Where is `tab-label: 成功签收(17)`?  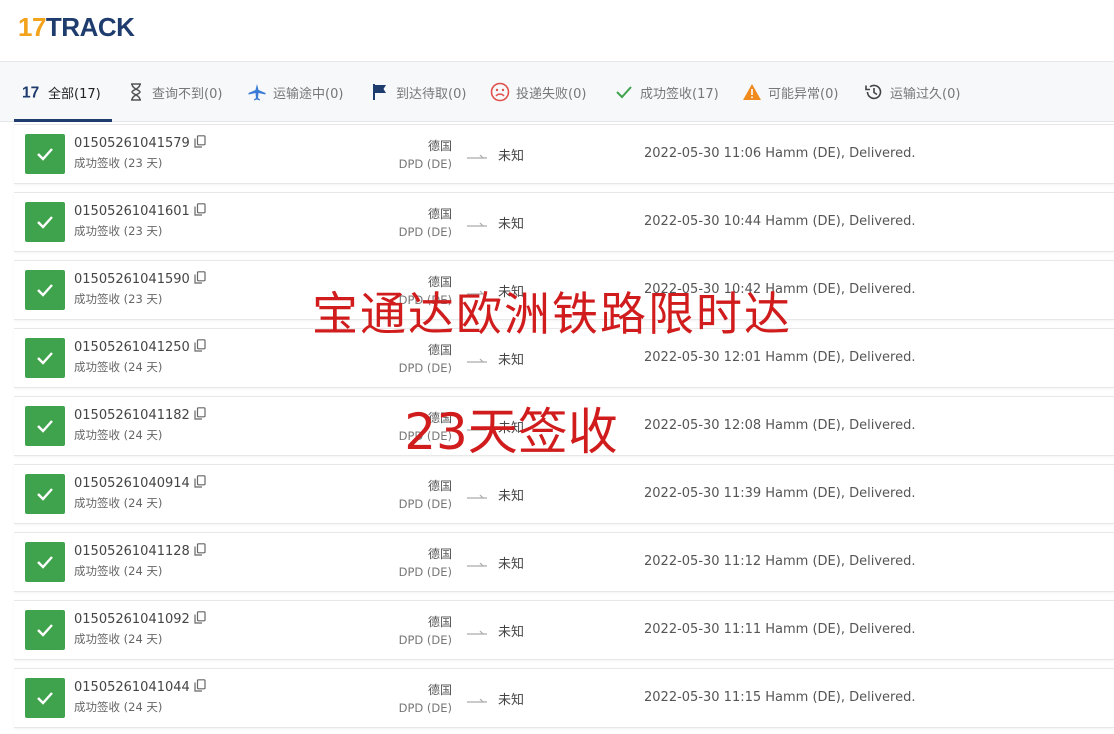
tab-label: 成功签收(17) is located at coordinates (679, 94).